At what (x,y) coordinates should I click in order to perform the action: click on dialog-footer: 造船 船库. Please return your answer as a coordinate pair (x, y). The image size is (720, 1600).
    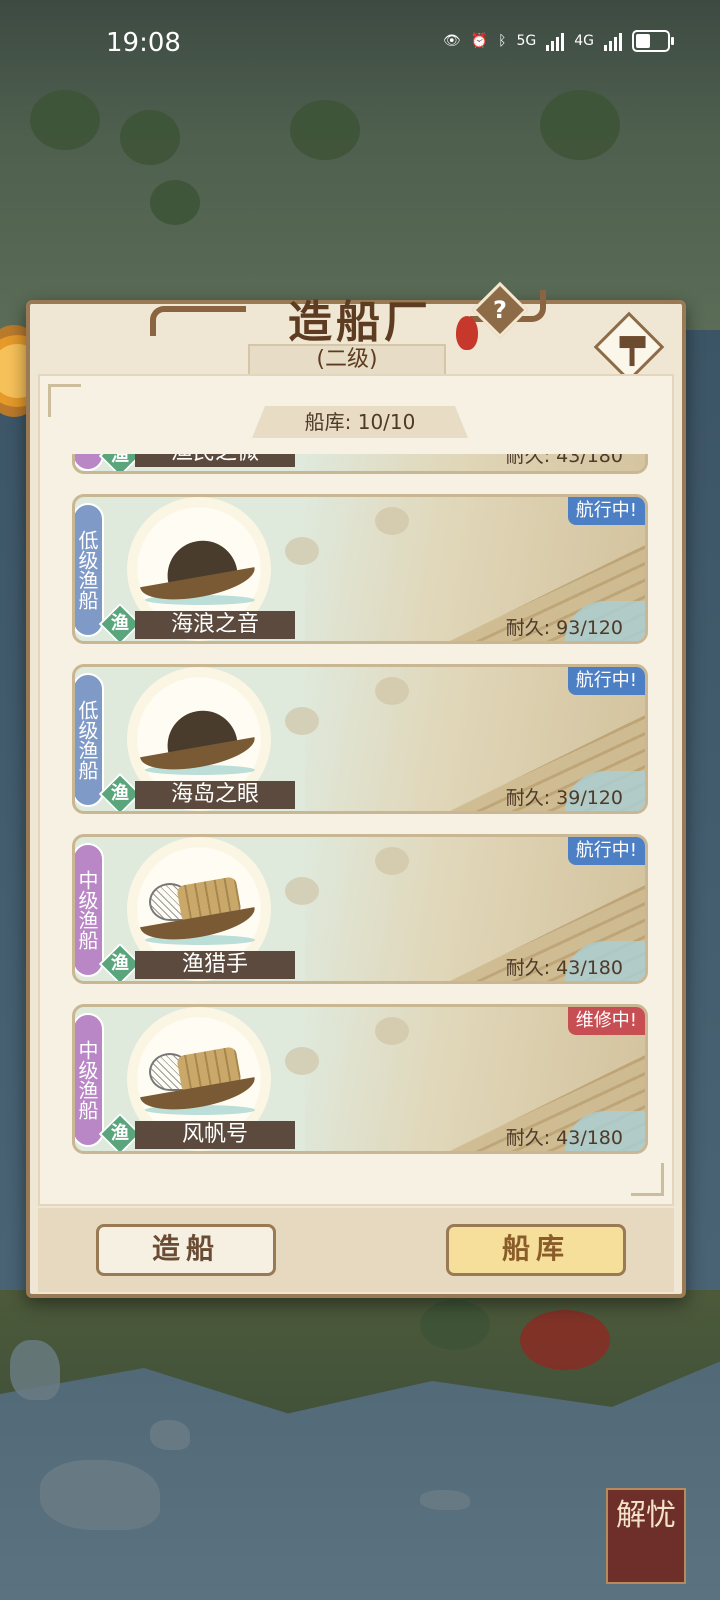
    Looking at the image, I should click on (356, 1250).